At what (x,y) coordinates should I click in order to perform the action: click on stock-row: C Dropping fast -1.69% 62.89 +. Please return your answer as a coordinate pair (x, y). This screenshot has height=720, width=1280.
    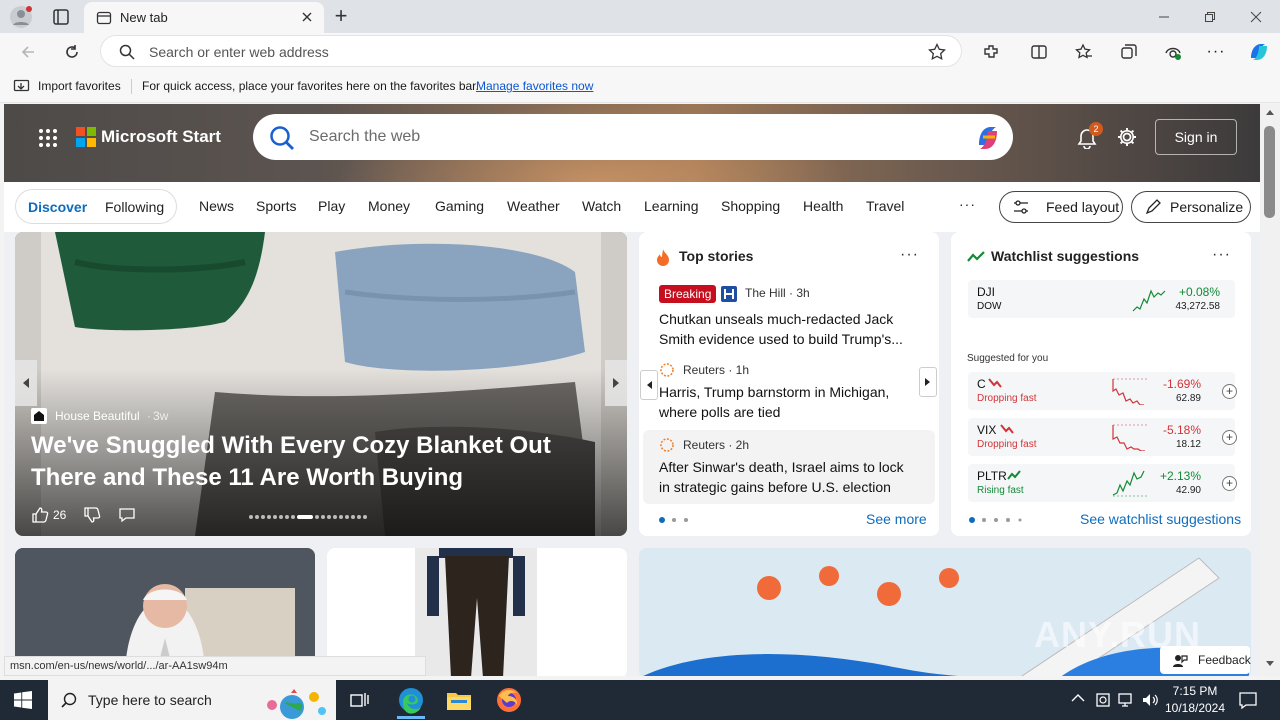
    Looking at the image, I should click on (1102, 391).